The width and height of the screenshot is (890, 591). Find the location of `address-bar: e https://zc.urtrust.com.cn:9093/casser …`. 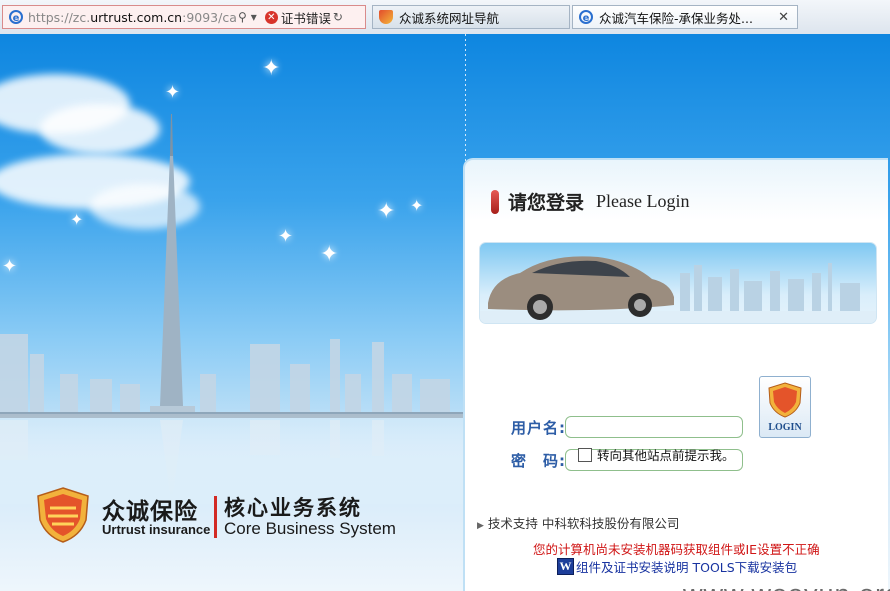

address-bar: e https://zc.urtrust.com.cn:9093/casser … is located at coordinates (184, 17).